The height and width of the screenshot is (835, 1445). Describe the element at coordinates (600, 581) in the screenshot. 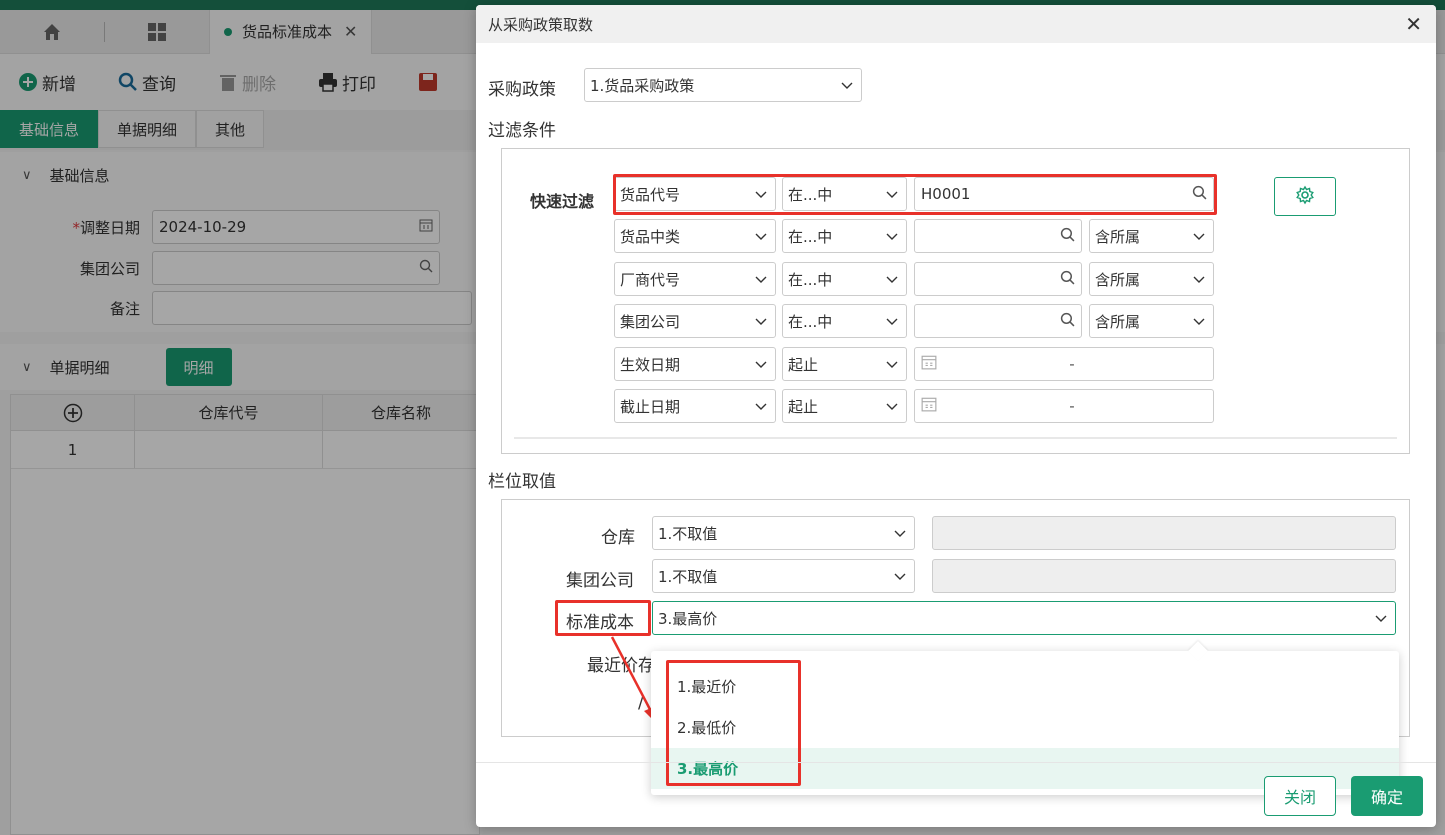

I see `group-company-label: 集团公司` at that location.